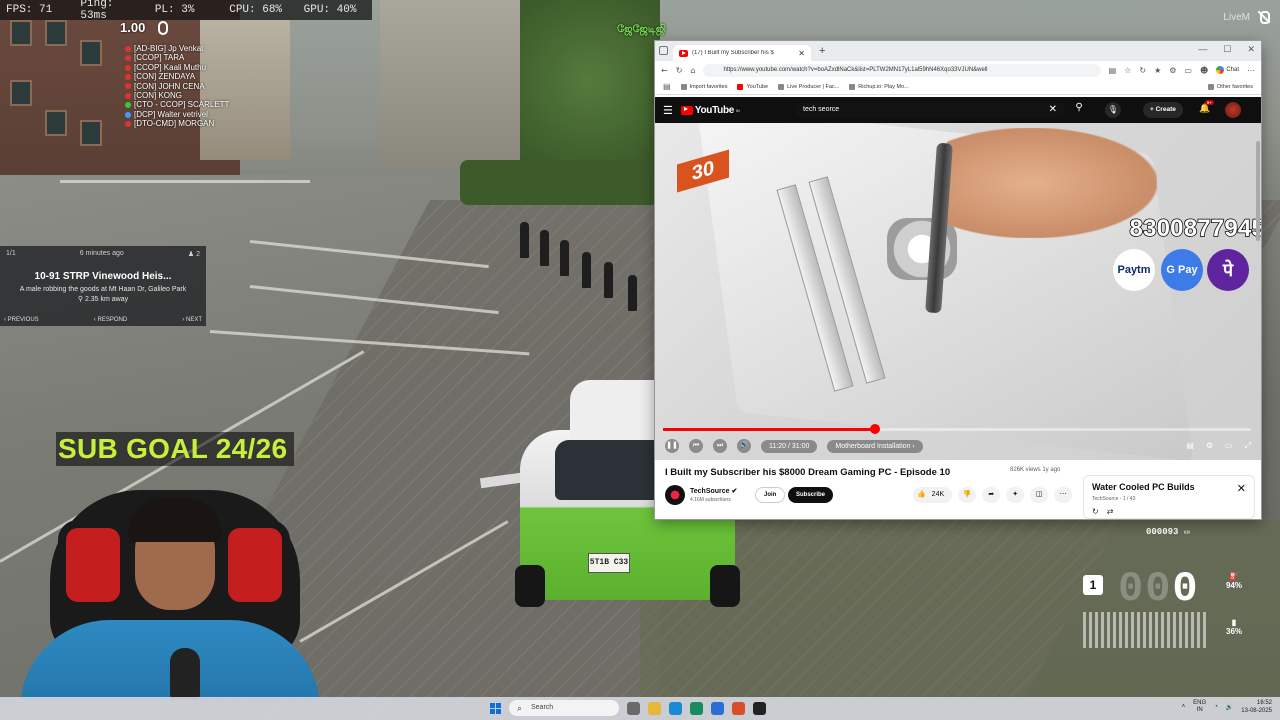 This screenshot has height=720, width=1280. What do you see at coordinates (654, 708) in the screenshot?
I see `file-explorer-icon` at bounding box center [654, 708].